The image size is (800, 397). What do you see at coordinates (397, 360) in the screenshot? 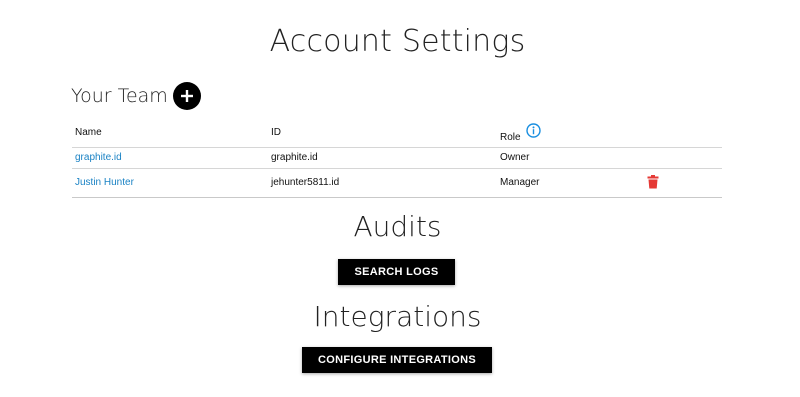
I see `configure-integrations-button: CONFIGURE INTEGRATIONS` at bounding box center [397, 360].